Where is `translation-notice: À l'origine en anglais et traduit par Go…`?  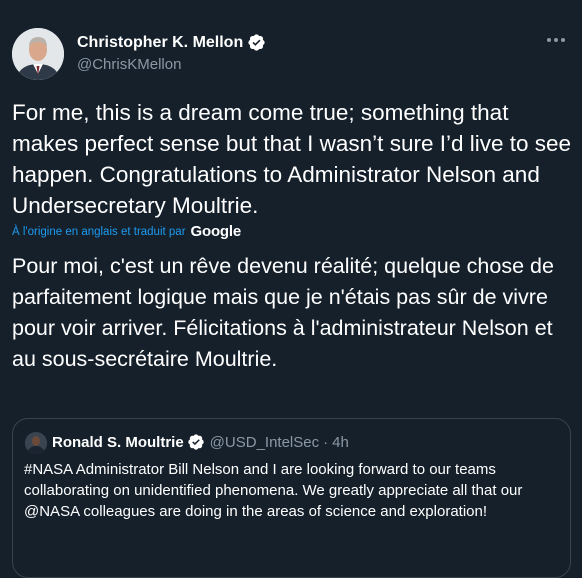 translation-notice: À l'origine en anglais et traduit par Go… is located at coordinates (126, 231).